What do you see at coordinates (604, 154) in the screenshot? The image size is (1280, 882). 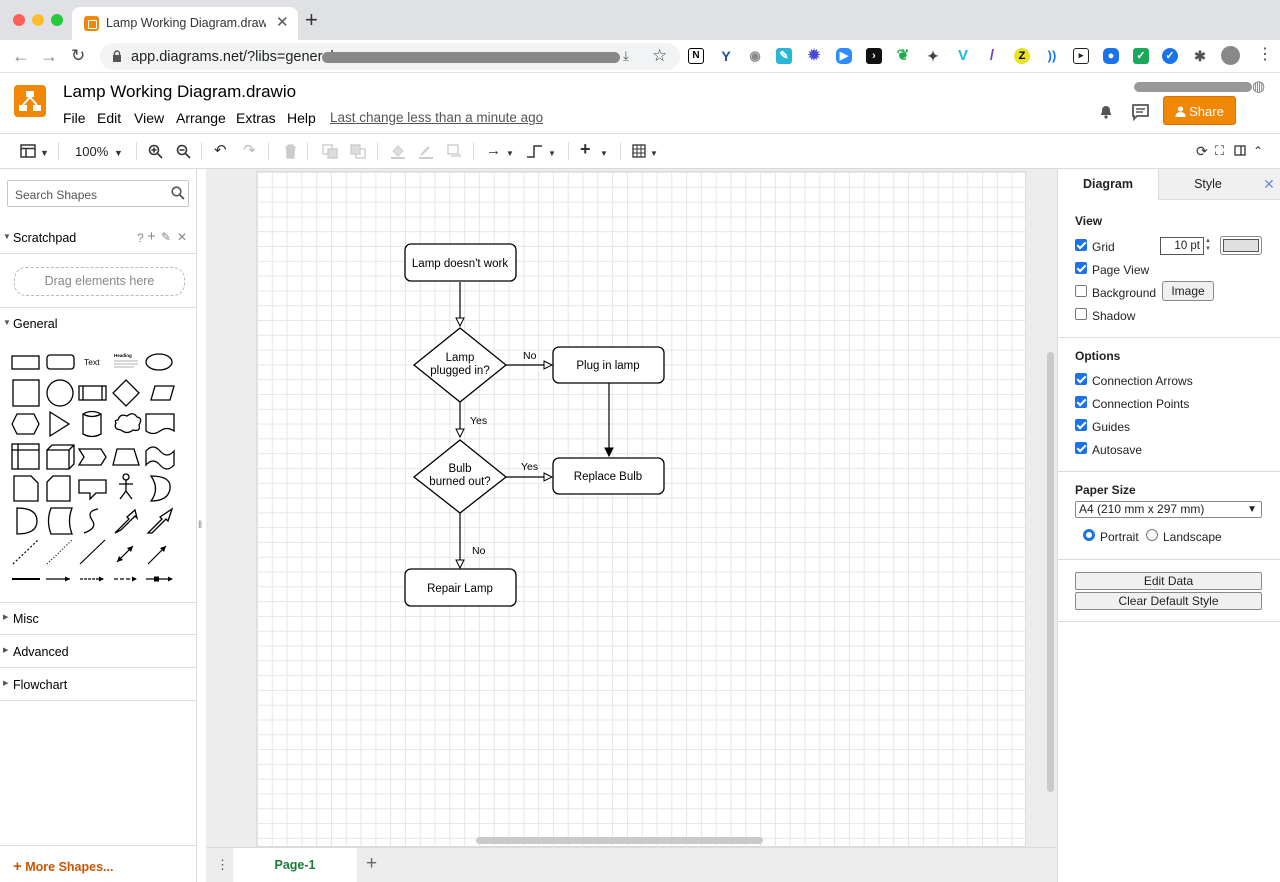 I see `insert-chevron-icon: ▼` at bounding box center [604, 154].